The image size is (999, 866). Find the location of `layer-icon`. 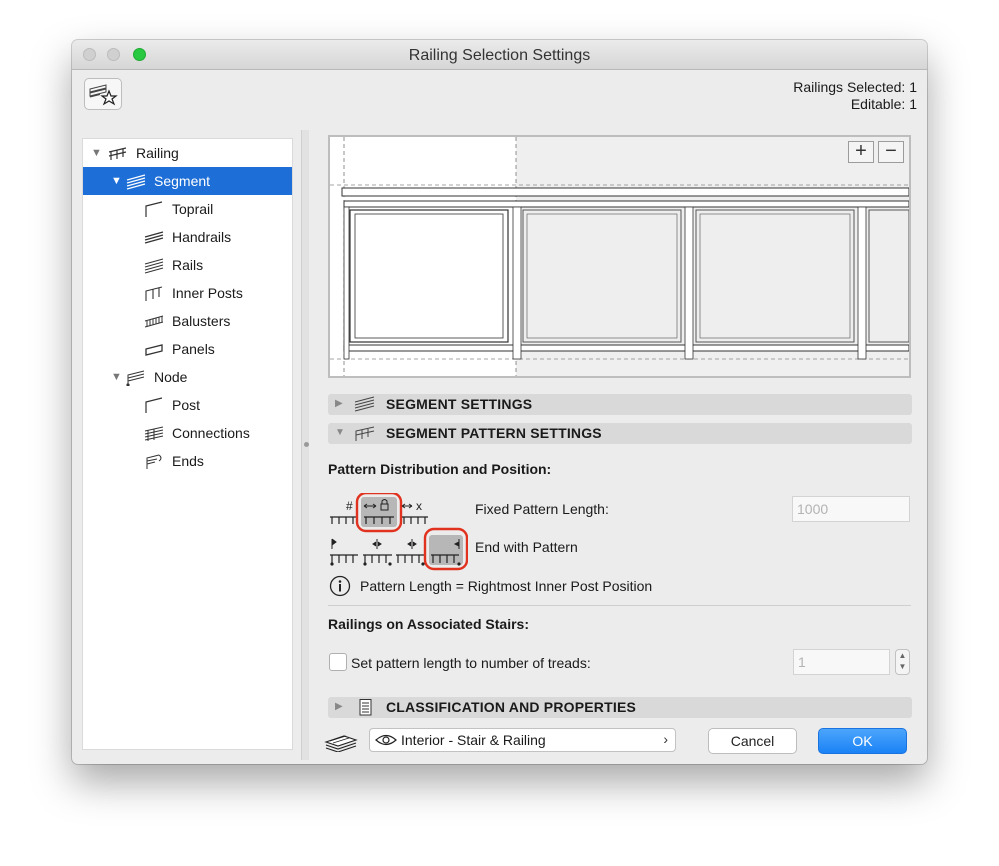

layer-icon is located at coordinates (341, 740).